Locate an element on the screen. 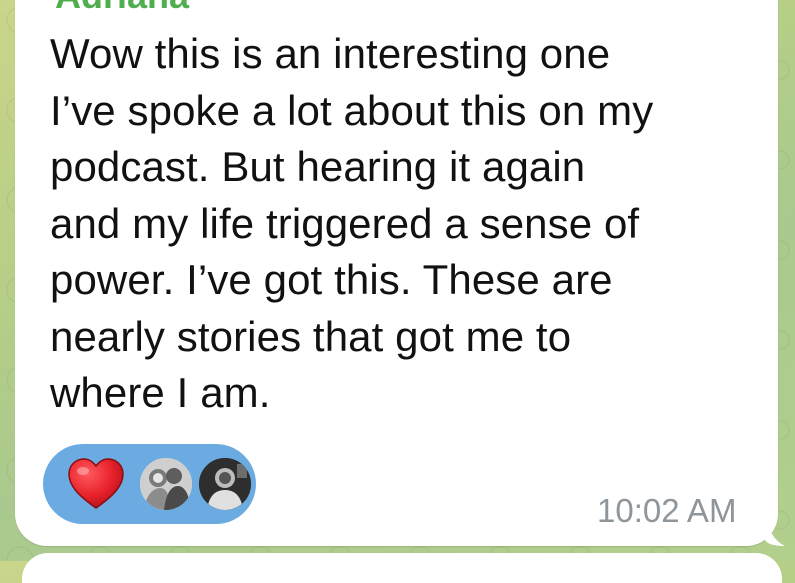 The image size is (795, 583). reaction-pill is located at coordinates (149, 484).